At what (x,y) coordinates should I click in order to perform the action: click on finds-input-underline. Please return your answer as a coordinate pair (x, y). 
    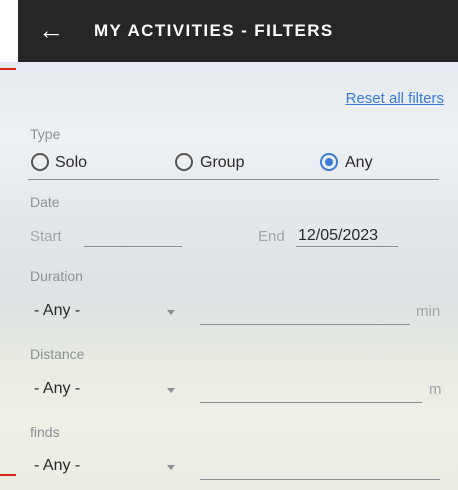
    Looking at the image, I should click on (320, 479).